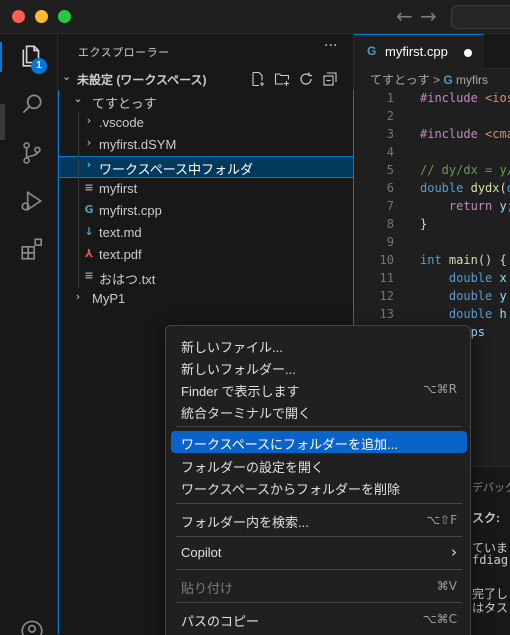 The width and height of the screenshot is (510, 635). I want to click on tree-item-myp1: › MyP1, so click(206, 299).